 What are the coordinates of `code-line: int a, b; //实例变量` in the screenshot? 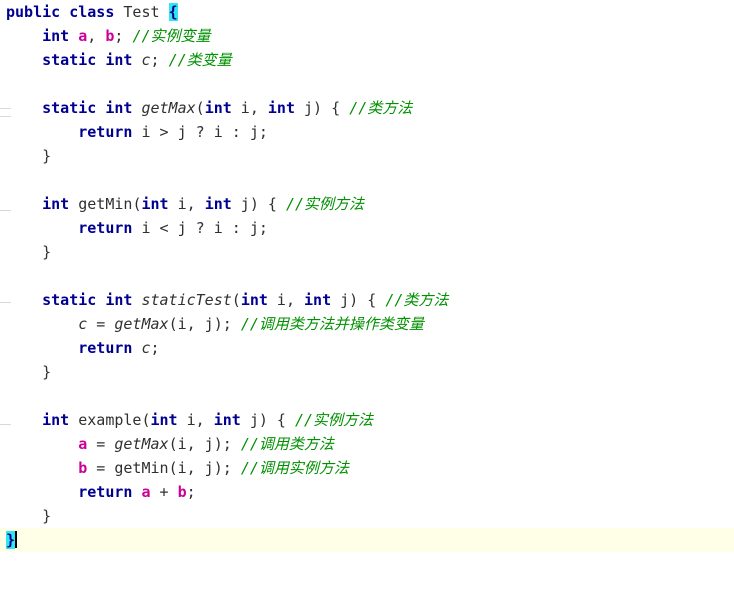 It's located at (367, 36).